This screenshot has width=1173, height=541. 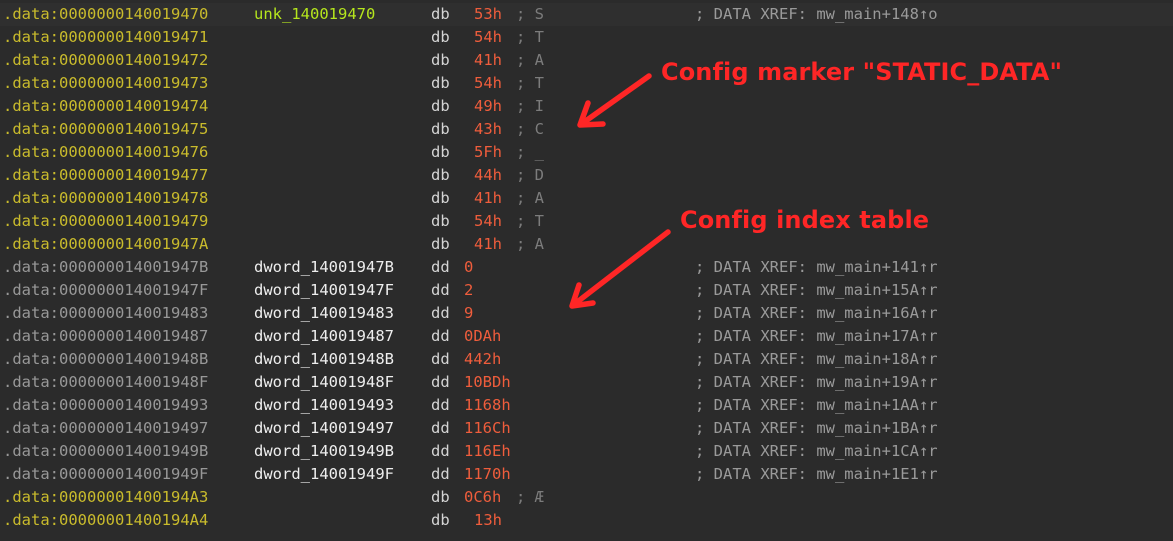 I want to click on arrow-config-marker, so click(x=614, y=100).